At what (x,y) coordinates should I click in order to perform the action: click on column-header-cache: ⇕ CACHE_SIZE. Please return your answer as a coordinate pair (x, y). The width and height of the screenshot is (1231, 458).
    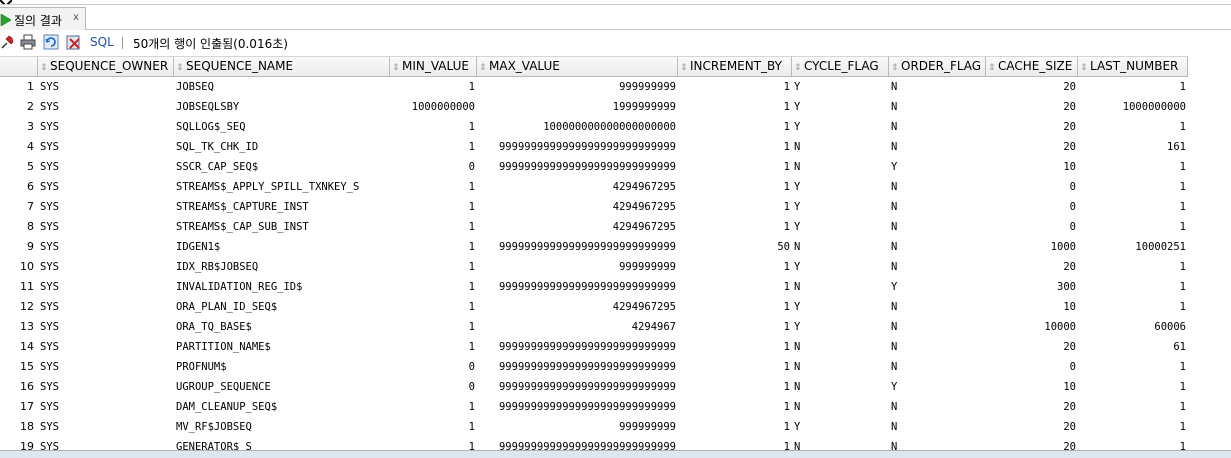
    Looking at the image, I should click on (1032, 66).